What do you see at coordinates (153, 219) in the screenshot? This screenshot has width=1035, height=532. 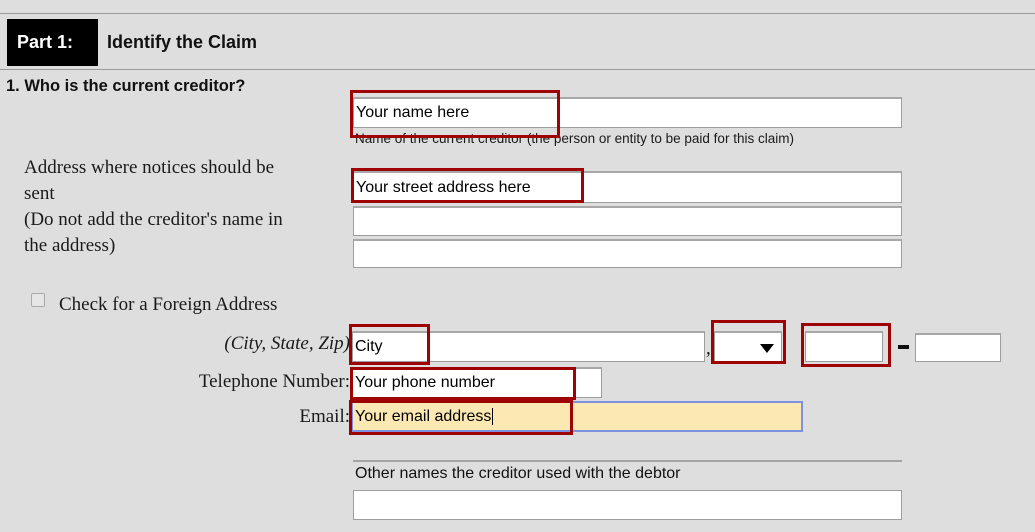 I see `address-label-line-3: (Do not add the creditor's name in` at bounding box center [153, 219].